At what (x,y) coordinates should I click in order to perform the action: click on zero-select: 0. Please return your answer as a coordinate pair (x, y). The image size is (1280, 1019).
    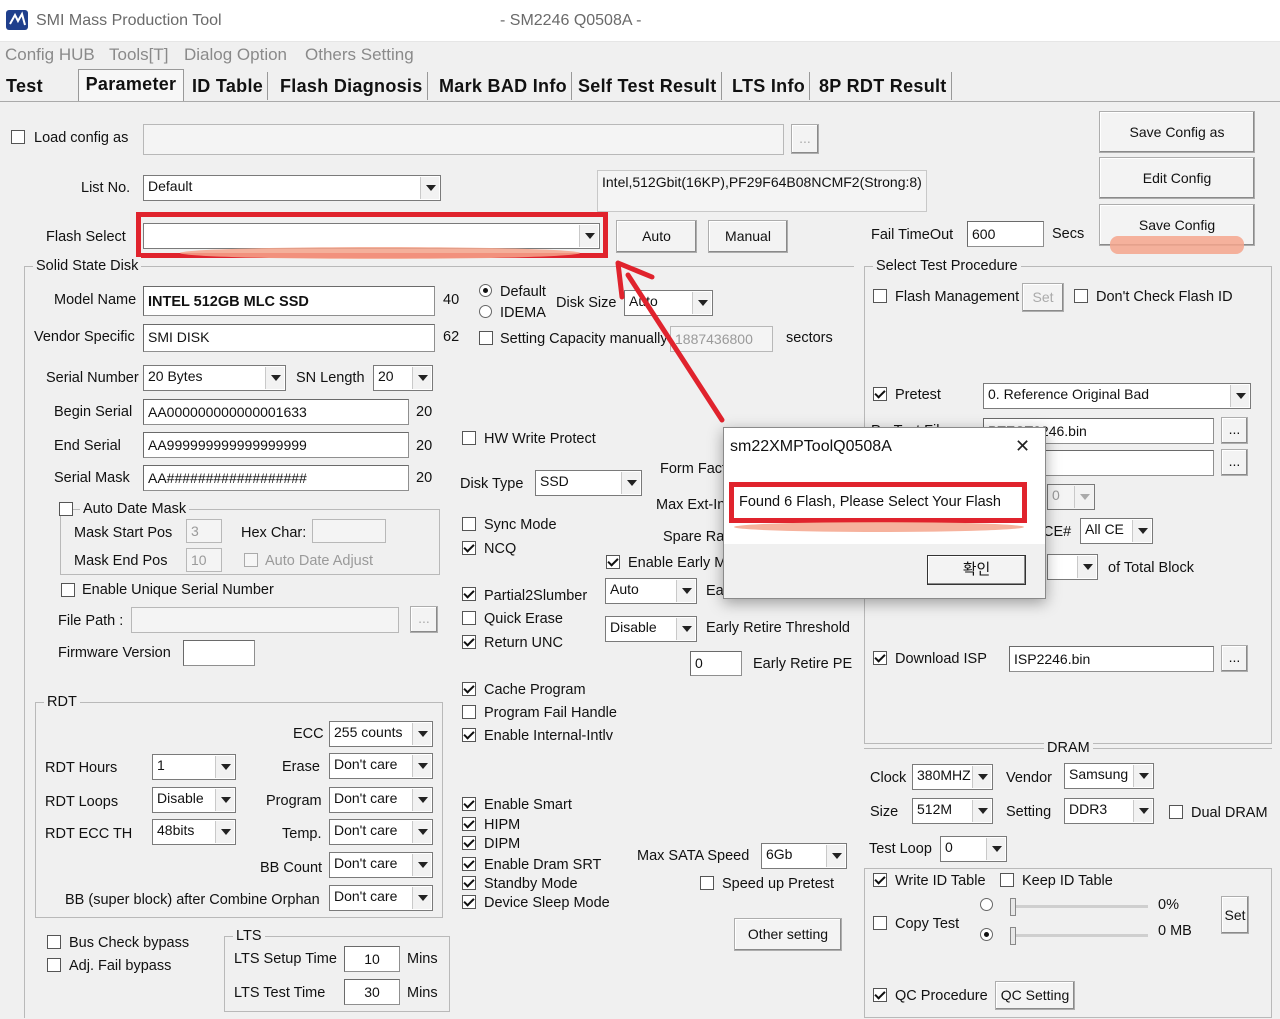
    Looking at the image, I should click on (1071, 497).